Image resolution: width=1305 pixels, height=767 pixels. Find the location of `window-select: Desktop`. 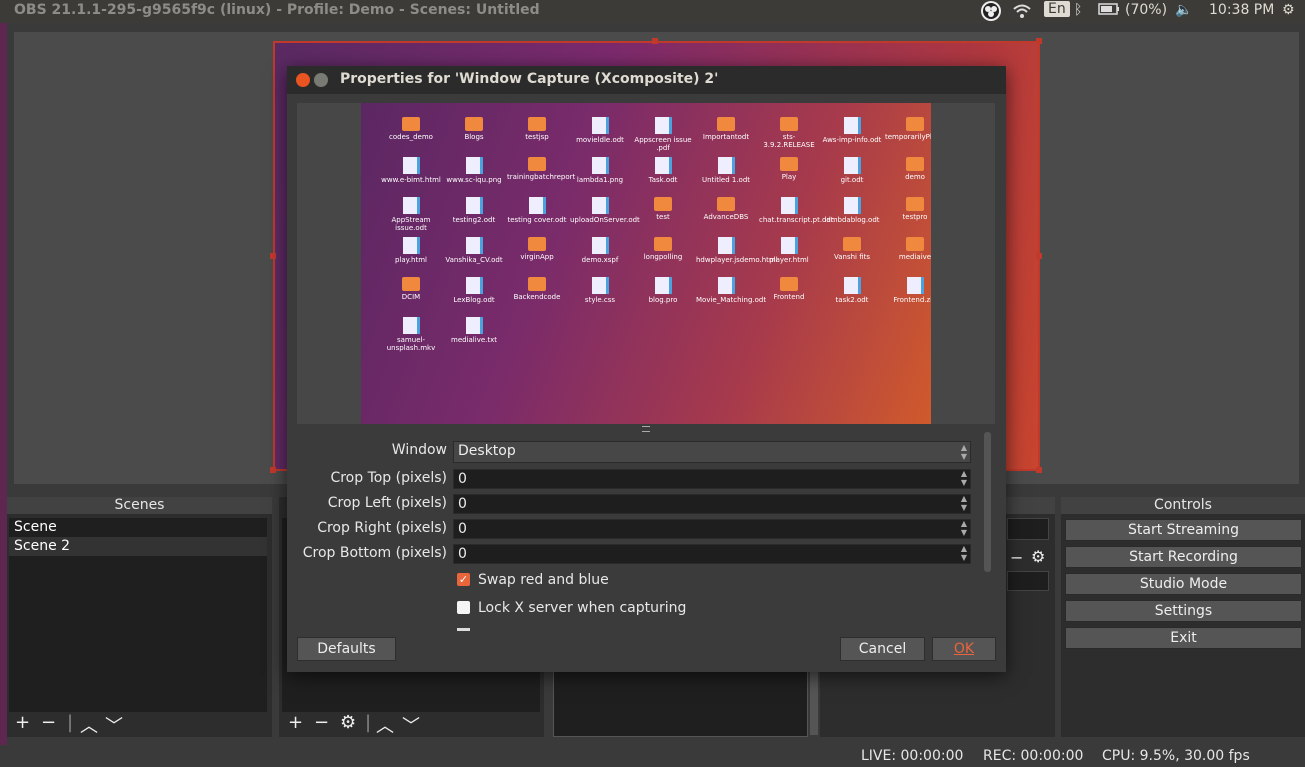

window-select: Desktop is located at coordinates (712, 452).